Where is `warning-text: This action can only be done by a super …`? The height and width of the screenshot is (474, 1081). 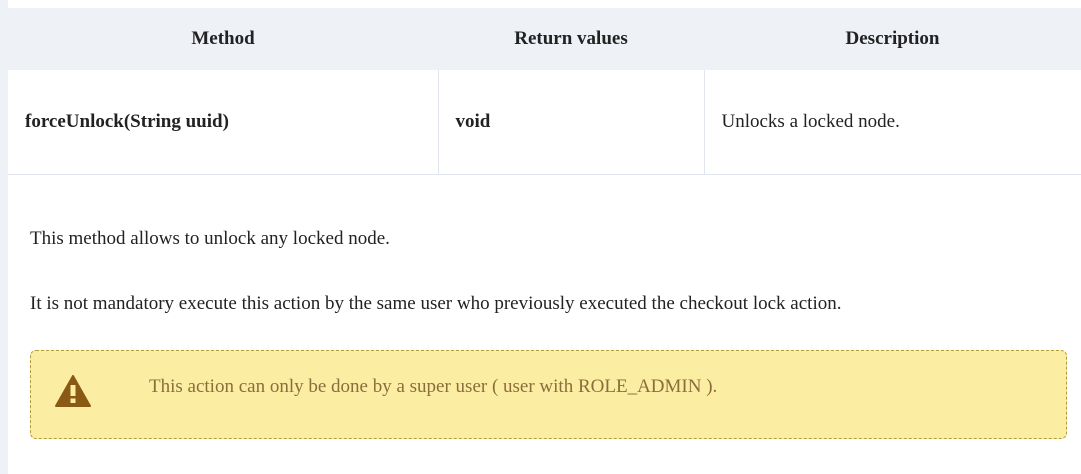
warning-text: This action can only be done by a super … is located at coordinates (433, 386).